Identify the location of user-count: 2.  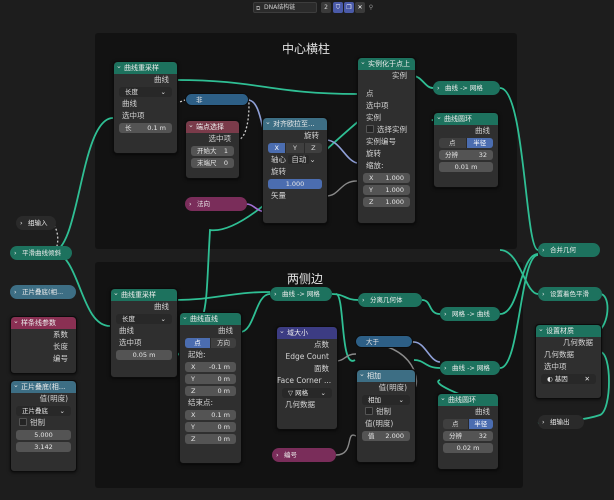
(326, 7).